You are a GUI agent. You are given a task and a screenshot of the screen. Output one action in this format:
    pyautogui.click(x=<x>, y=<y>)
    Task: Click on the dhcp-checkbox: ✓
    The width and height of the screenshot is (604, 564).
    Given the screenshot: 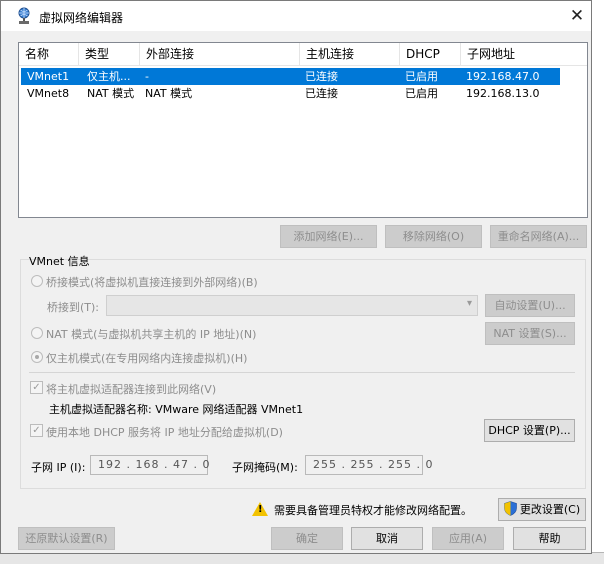 What is the action you would take?
    pyautogui.click(x=36, y=430)
    